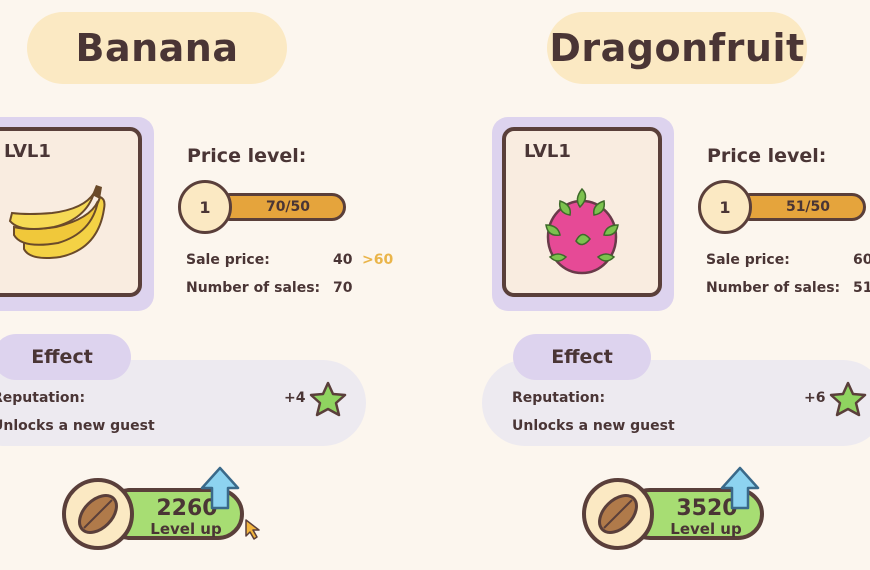  I want to click on pointer-cursor-icon, so click(252, 529).